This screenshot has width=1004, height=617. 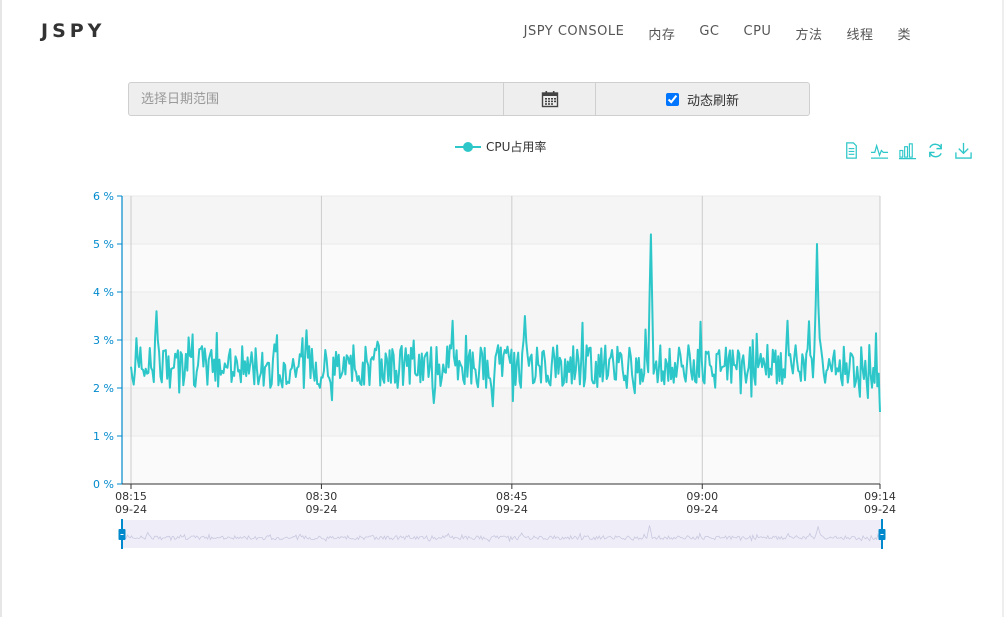 What do you see at coordinates (103, 196) in the screenshot?
I see `y-tick-label: 6 %` at bounding box center [103, 196].